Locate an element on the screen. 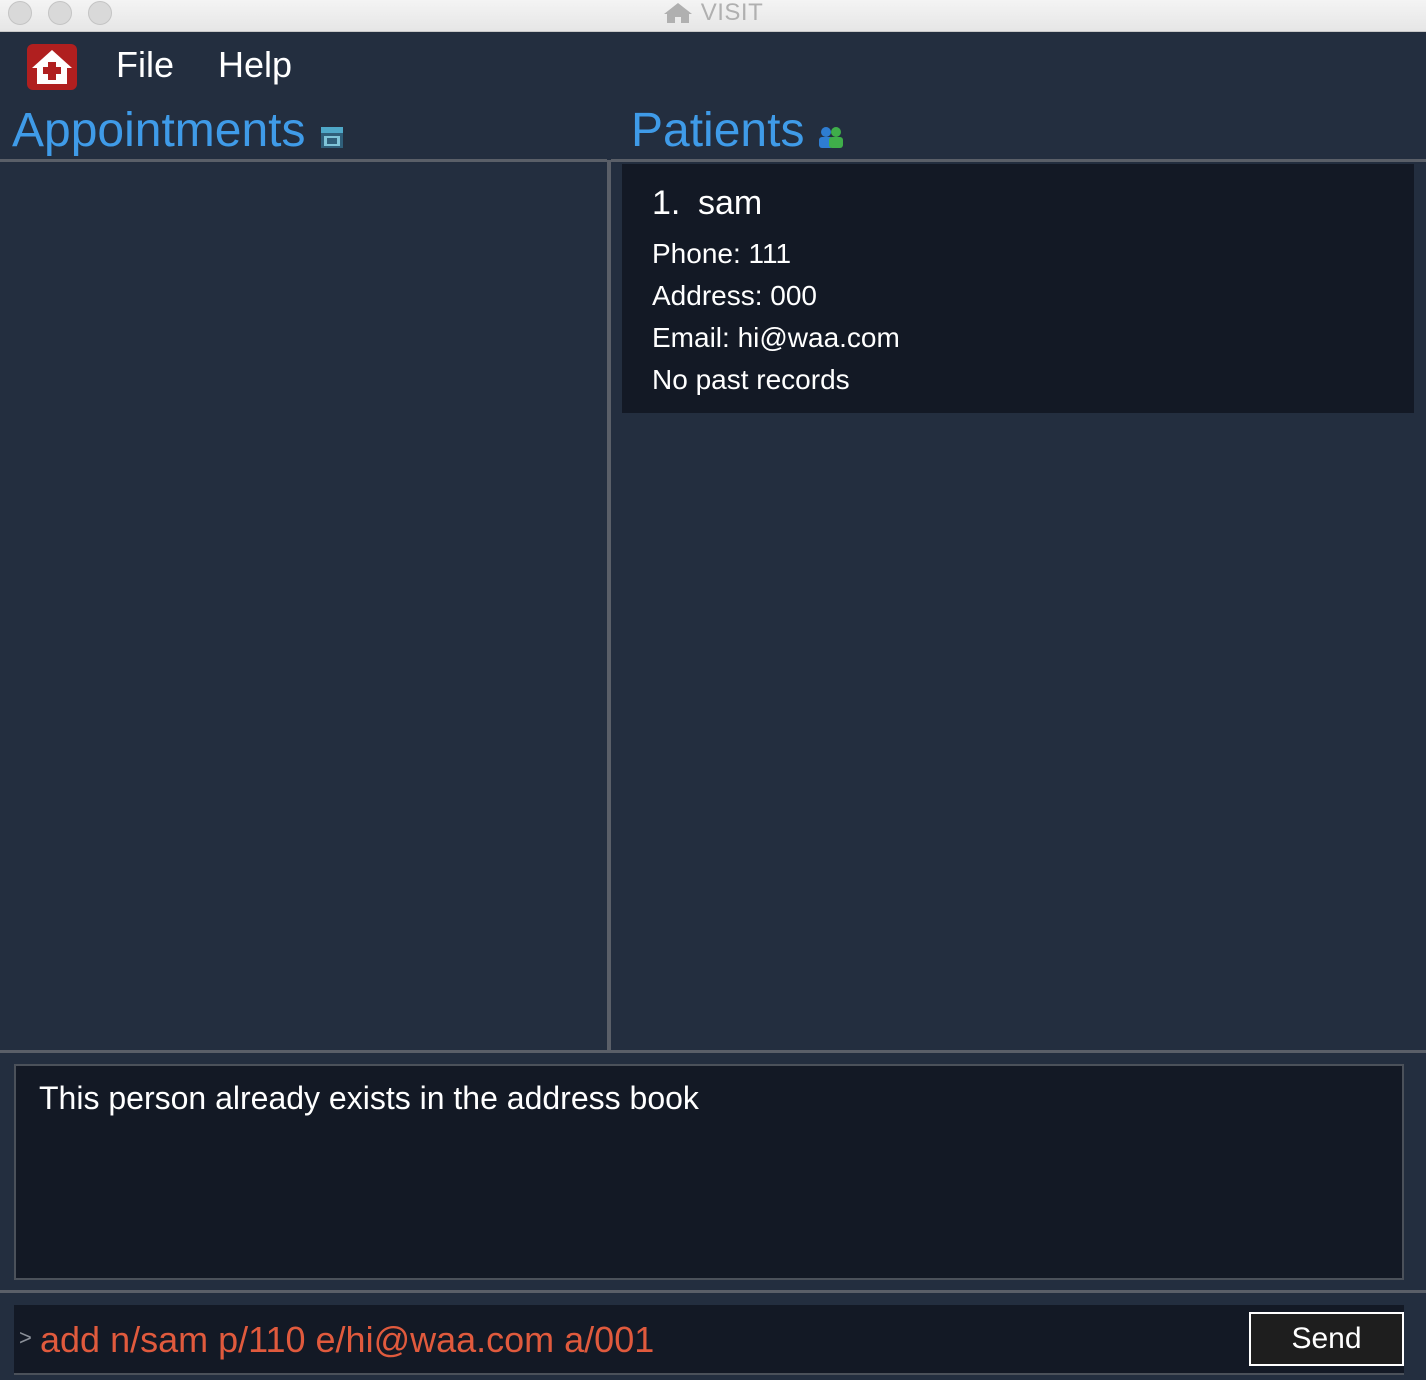 This screenshot has height=1380, width=1426. patient-address: Address: 000 is located at coordinates (734, 295).